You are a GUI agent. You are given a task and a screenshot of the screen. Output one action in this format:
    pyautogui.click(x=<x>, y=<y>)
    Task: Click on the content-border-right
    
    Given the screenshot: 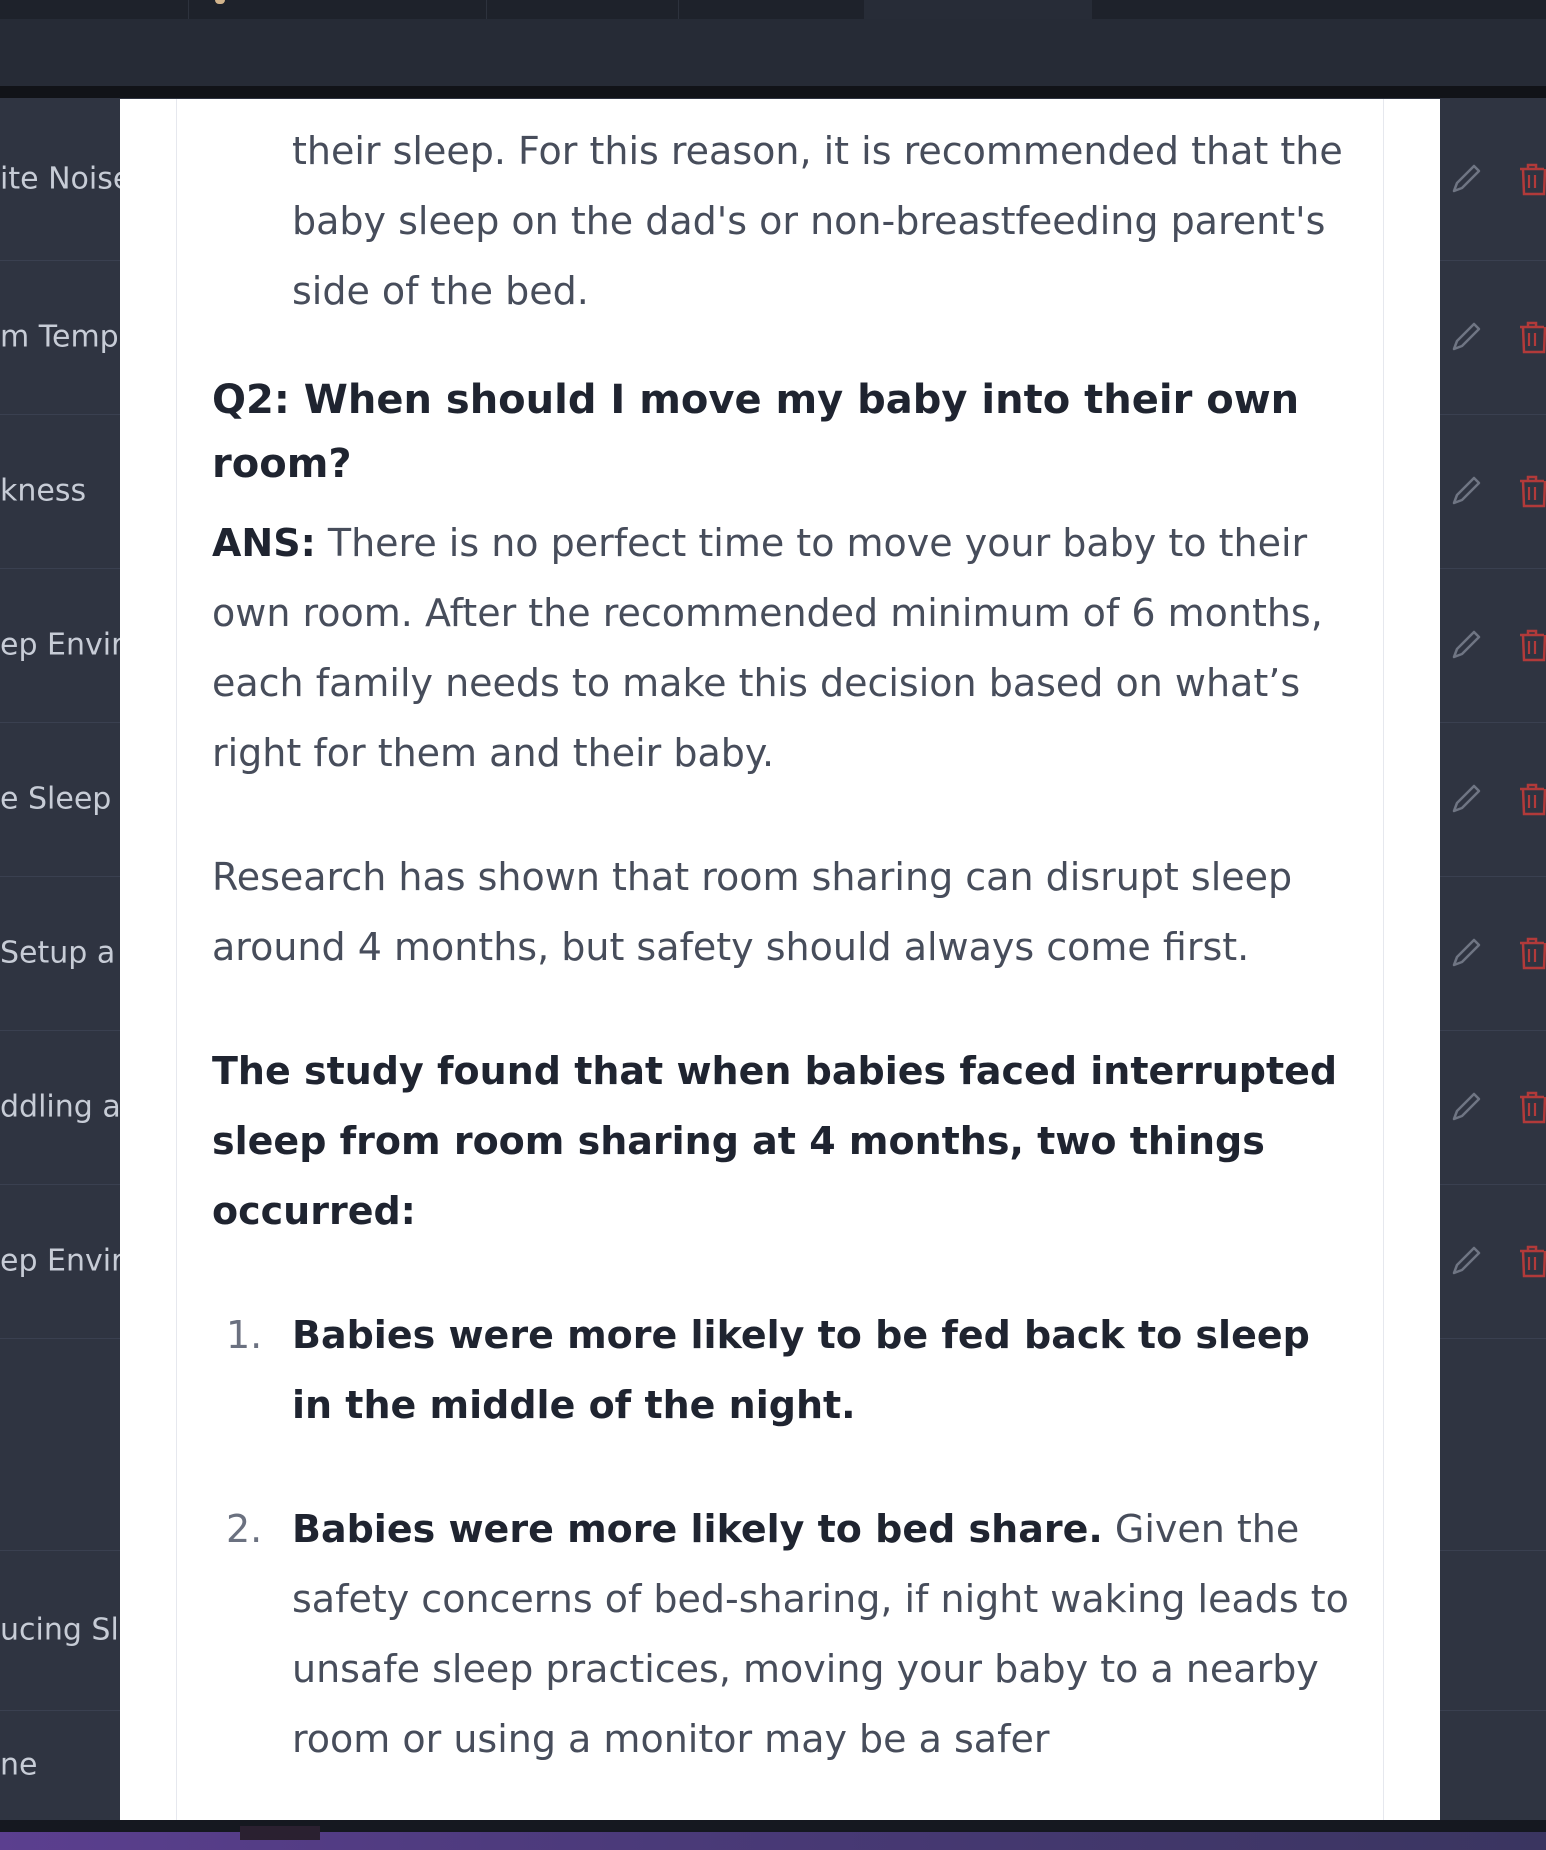 What is the action you would take?
    pyautogui.click(x=1383, y=959)
    